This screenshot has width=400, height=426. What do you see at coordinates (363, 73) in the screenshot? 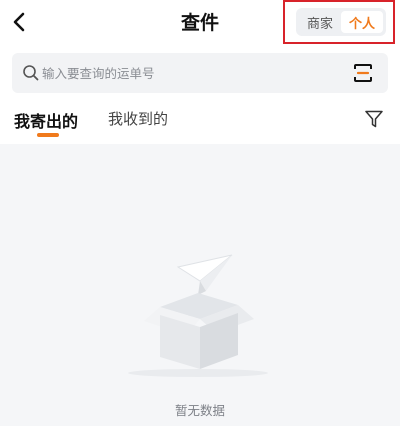
I see `scan-icon` at bounding box center [363, 73].